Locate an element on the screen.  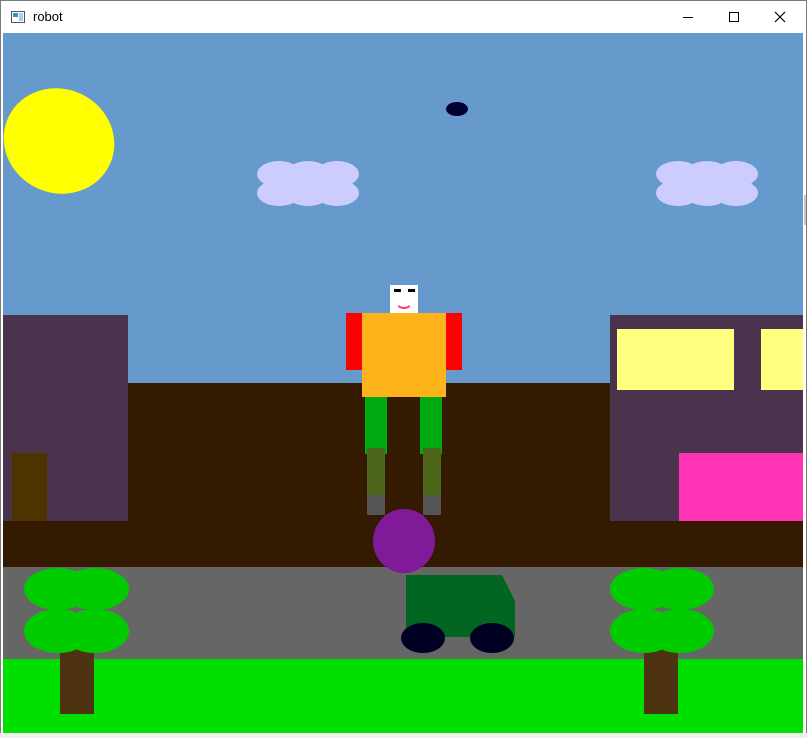
app-icon is located at coordinates (18, 17).